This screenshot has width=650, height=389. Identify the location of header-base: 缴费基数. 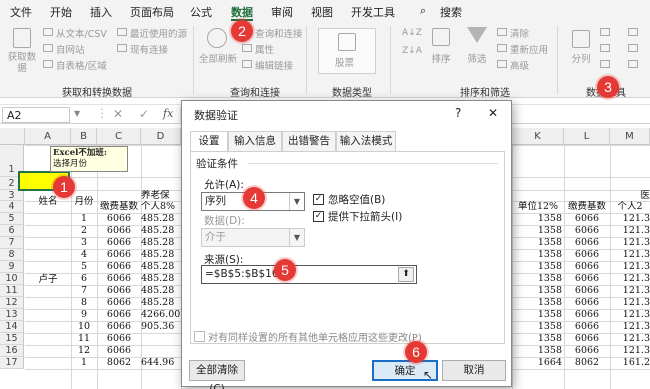
(119, 207).